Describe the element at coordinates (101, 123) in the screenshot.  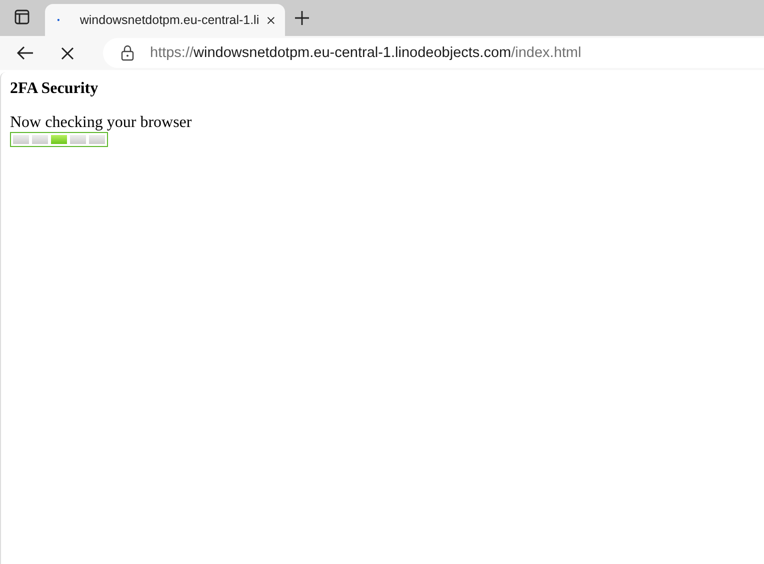
I see `status-message: Now checking your browser` at that location.